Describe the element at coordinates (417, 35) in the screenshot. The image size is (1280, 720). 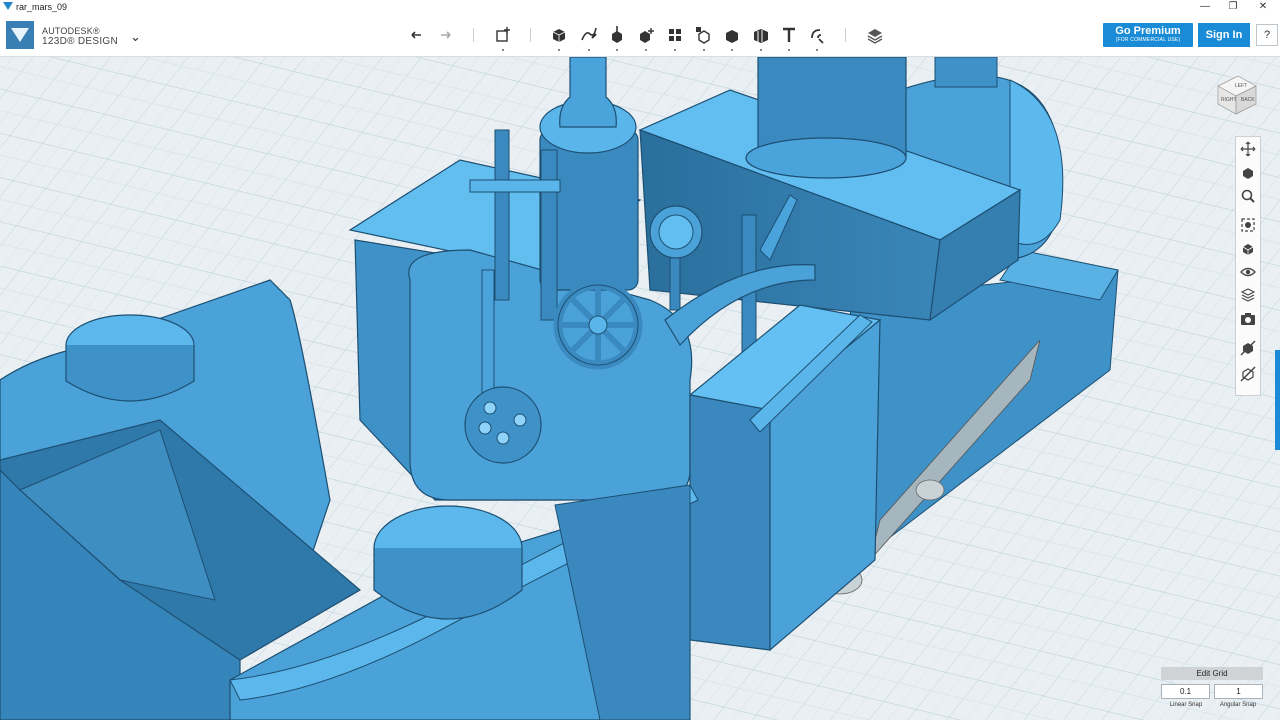
I see `undo-icon` at that location.